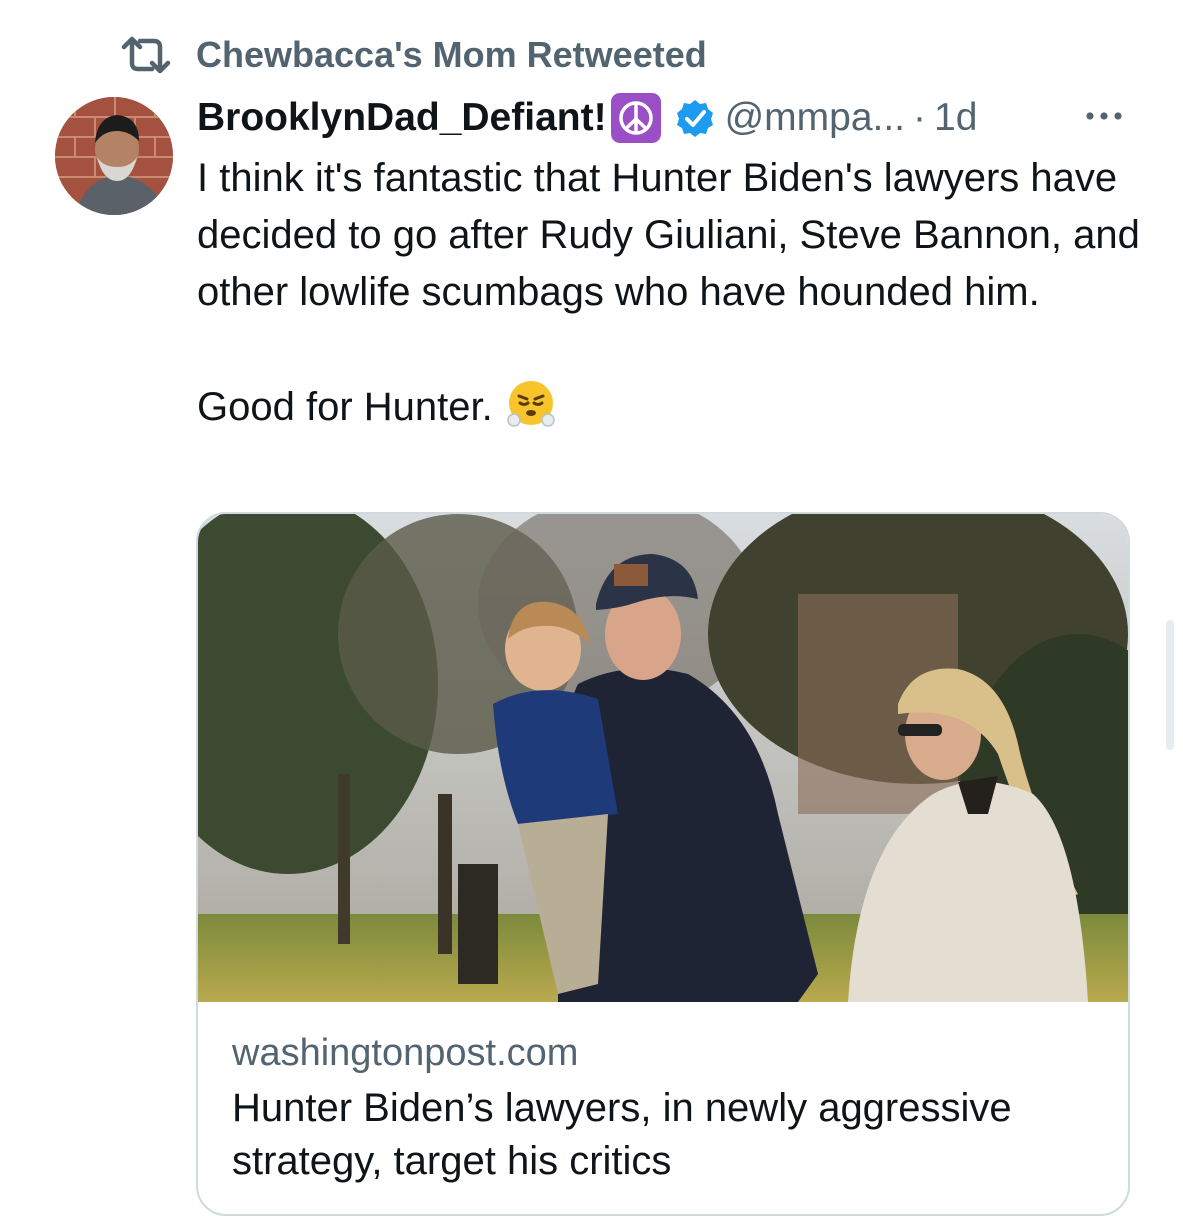  I want to click on verified-badge-icon, so click(694, 118).